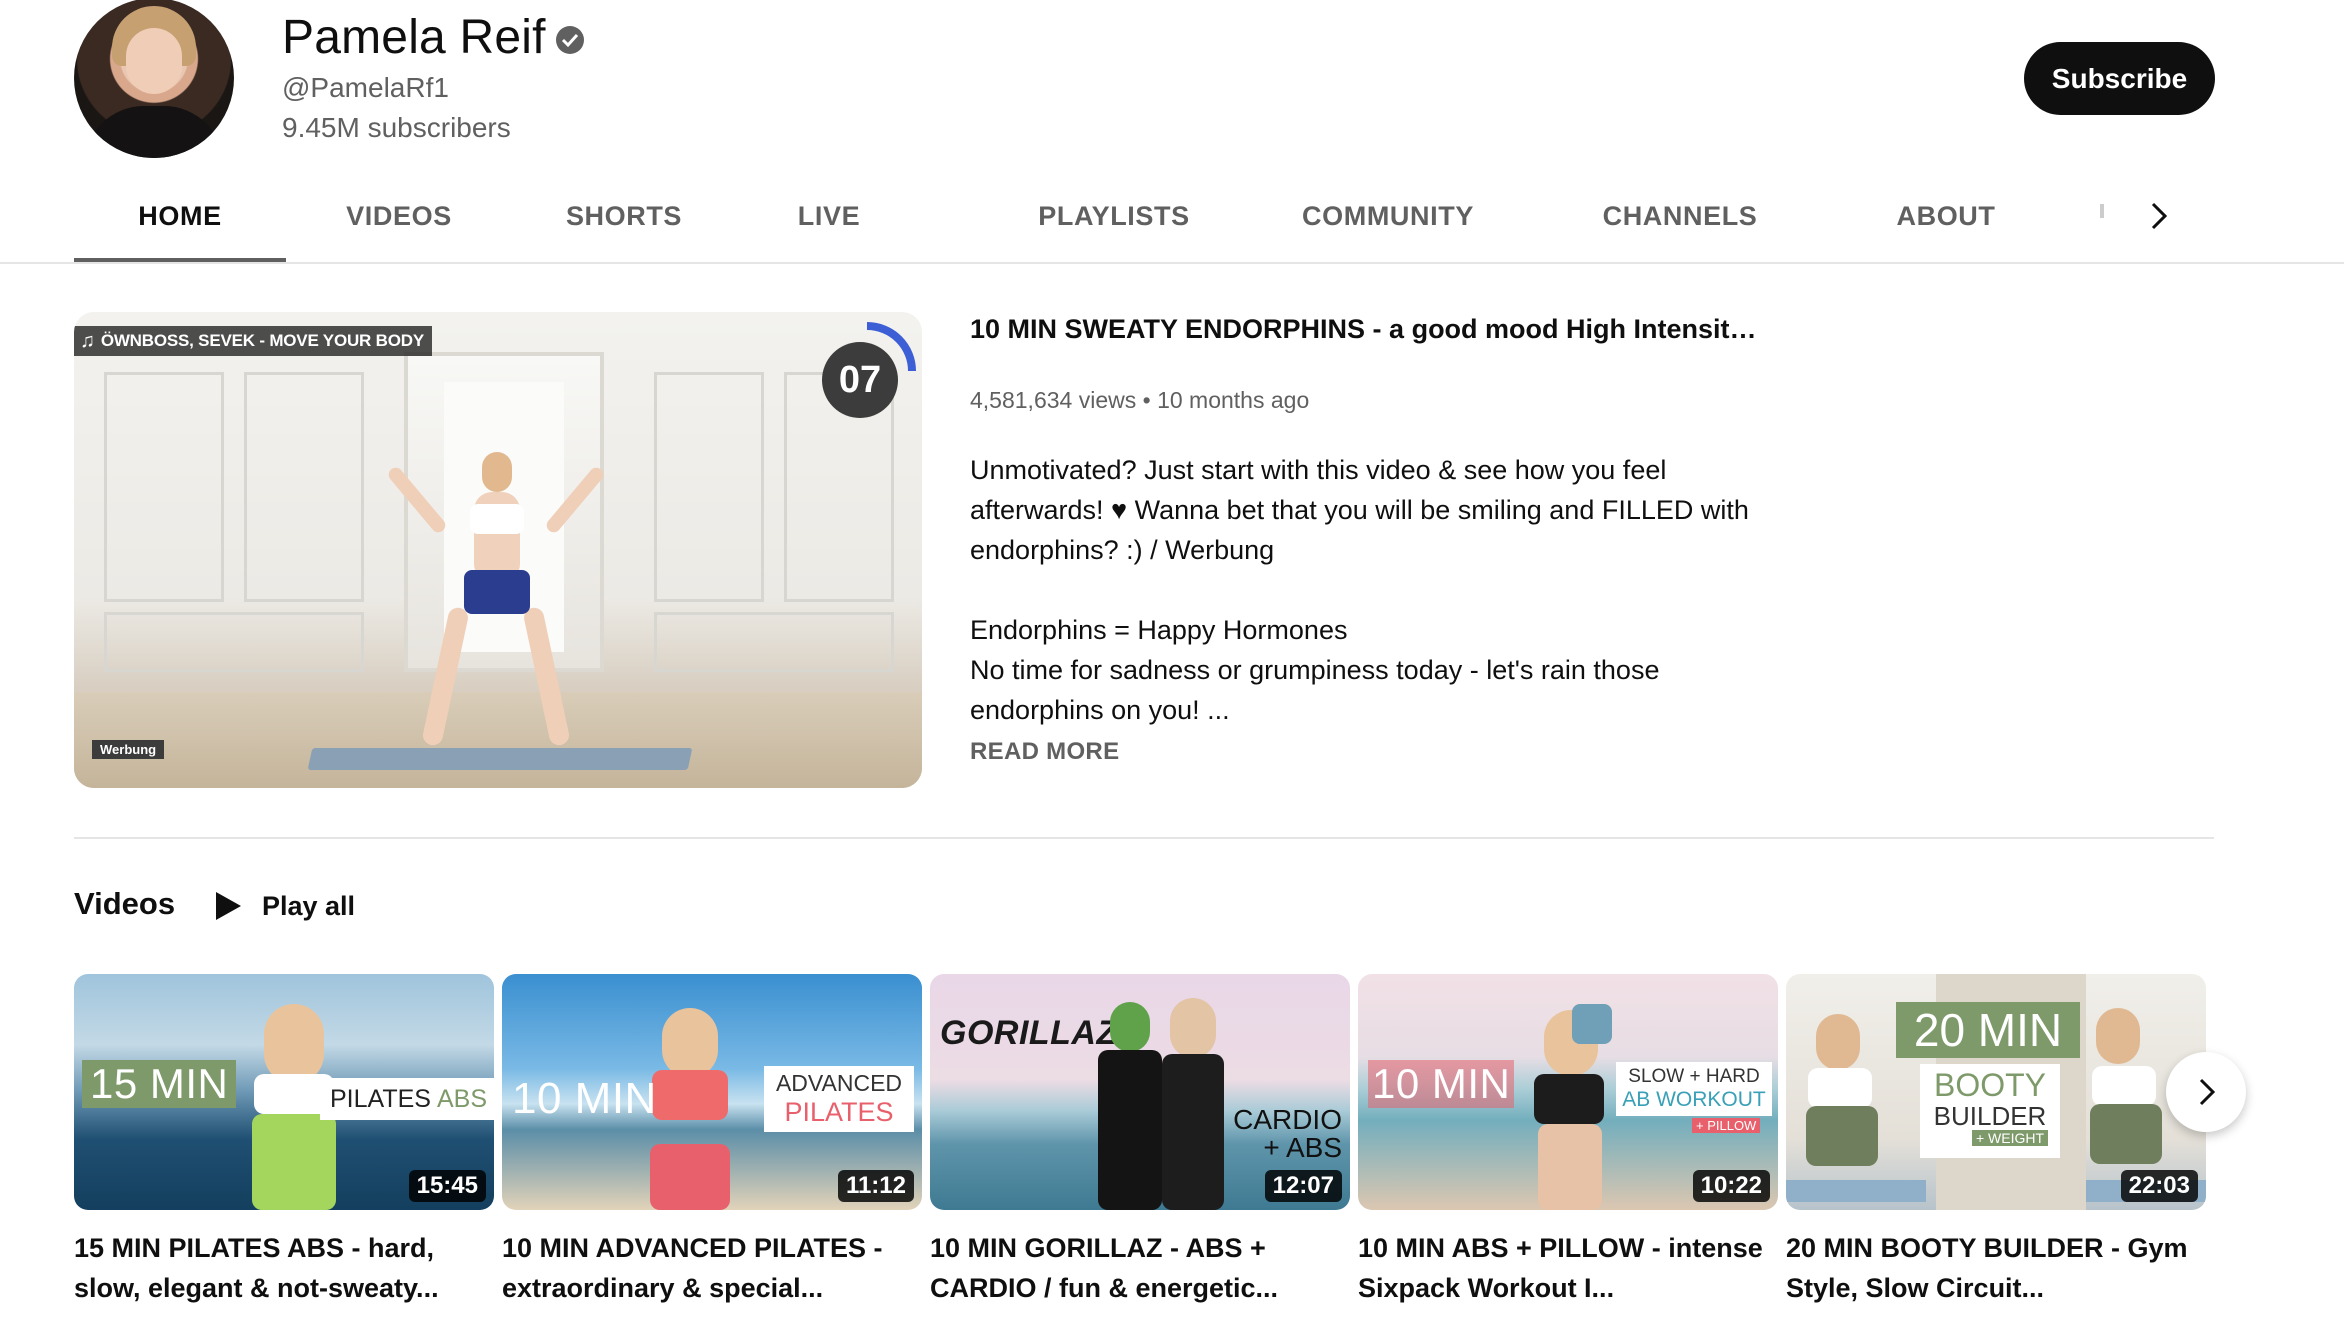 The height and width of the screenshot is (1324, 2344). I want to click on video-thumbnail: 15 MIN PILATES ABS 15:45, so click(284, 1092).